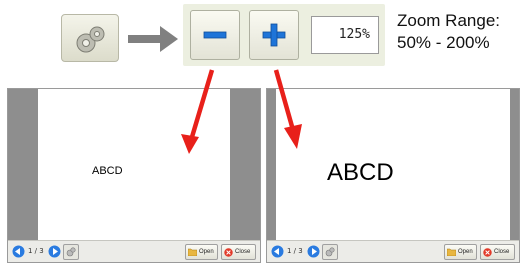  What do you see at coordinates (198, 111) in the screenshot?
I see `arrow-down-left-icon` at bounding box center [198, 111].